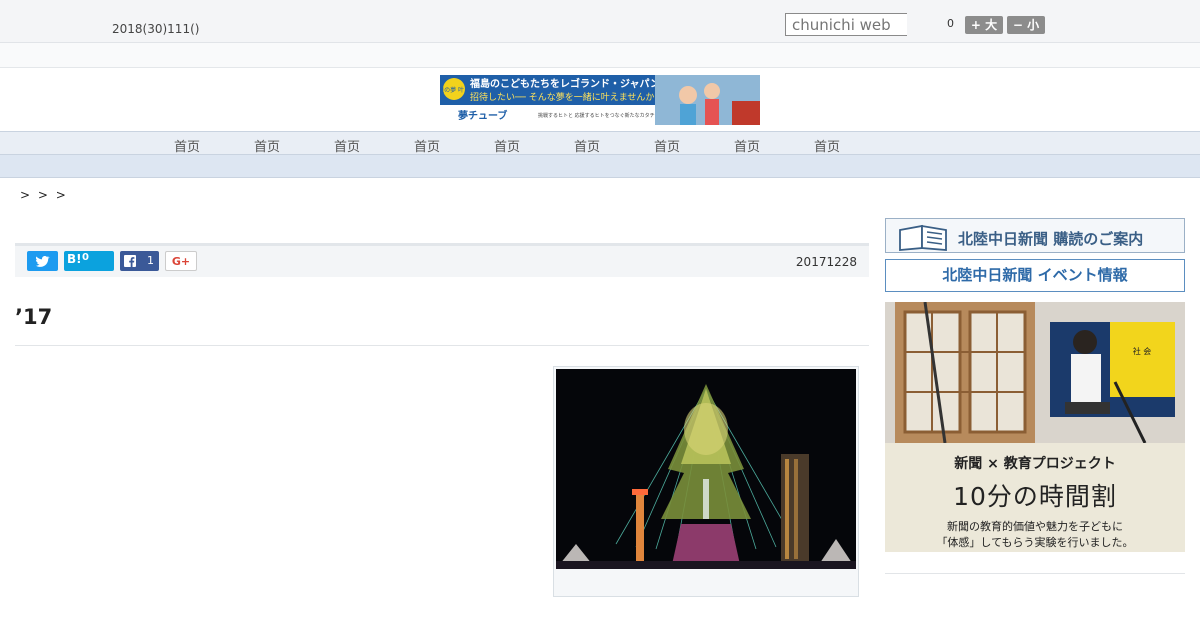 This screenshot has width=1200, height=630. Describe the element at coordinates (74, 259) in the screenshot. I see `hatena-label: B!` at that location.